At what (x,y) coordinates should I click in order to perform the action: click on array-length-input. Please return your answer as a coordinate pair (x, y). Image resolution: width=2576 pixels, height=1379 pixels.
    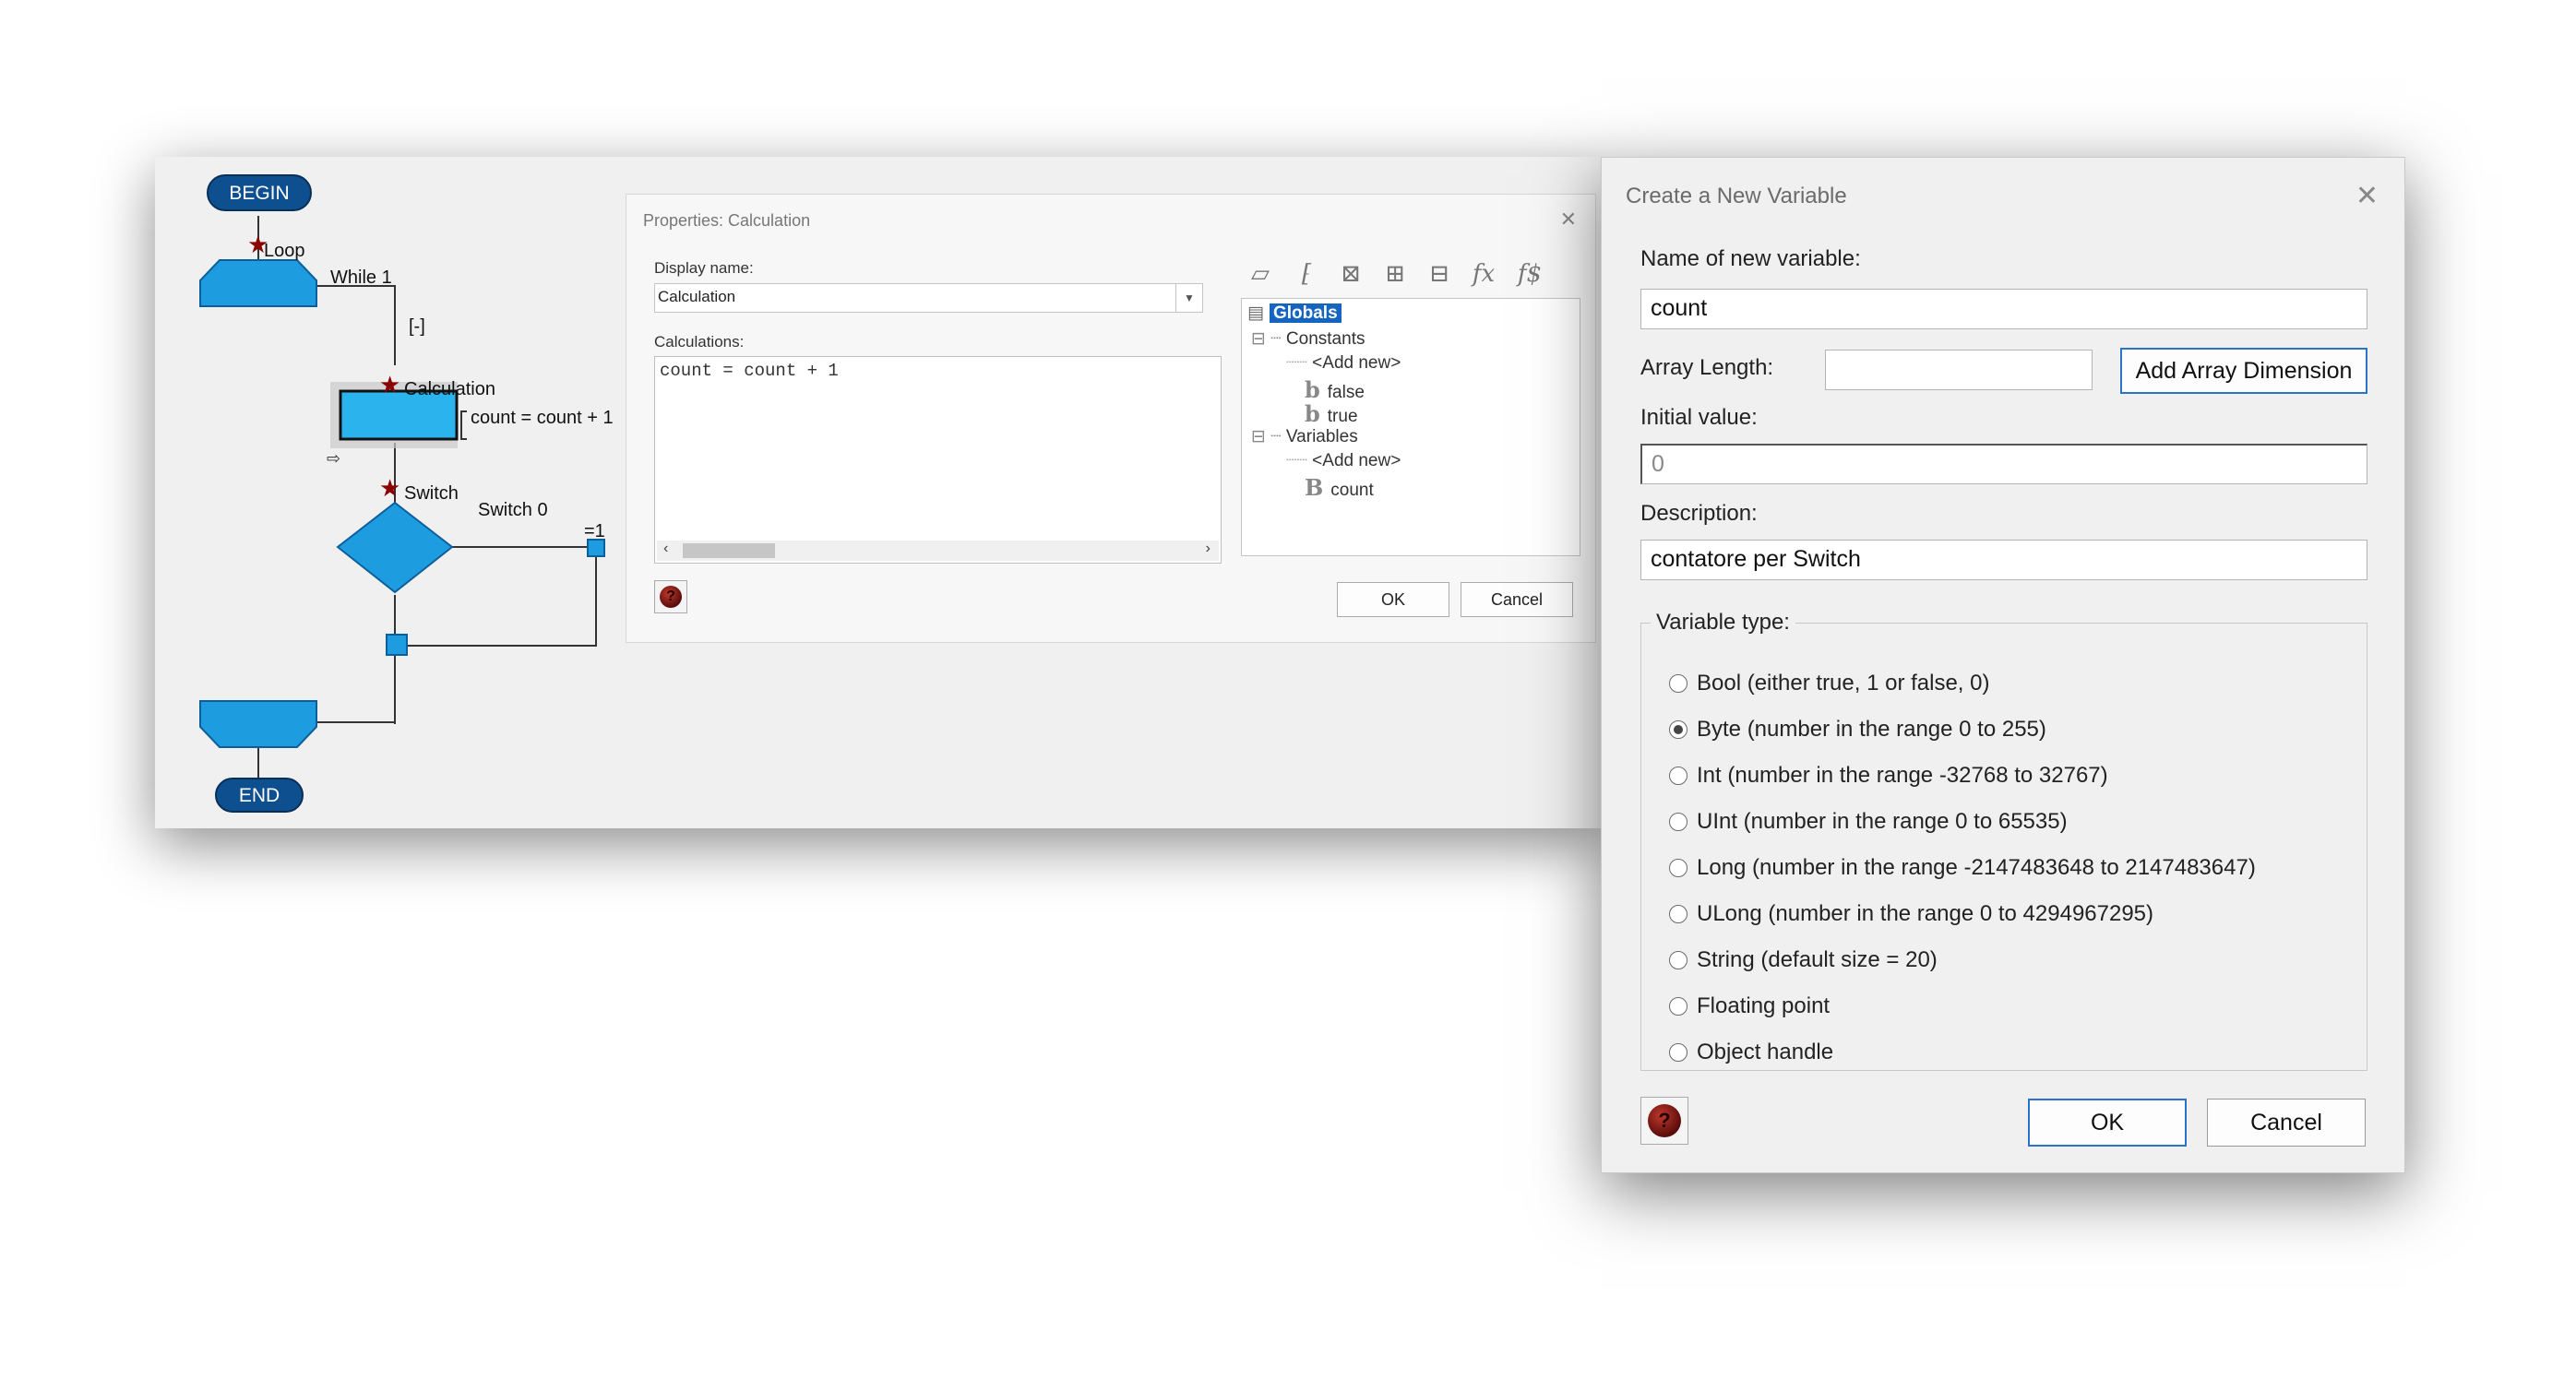
    Looking at the image, I should click on (1959, 370).